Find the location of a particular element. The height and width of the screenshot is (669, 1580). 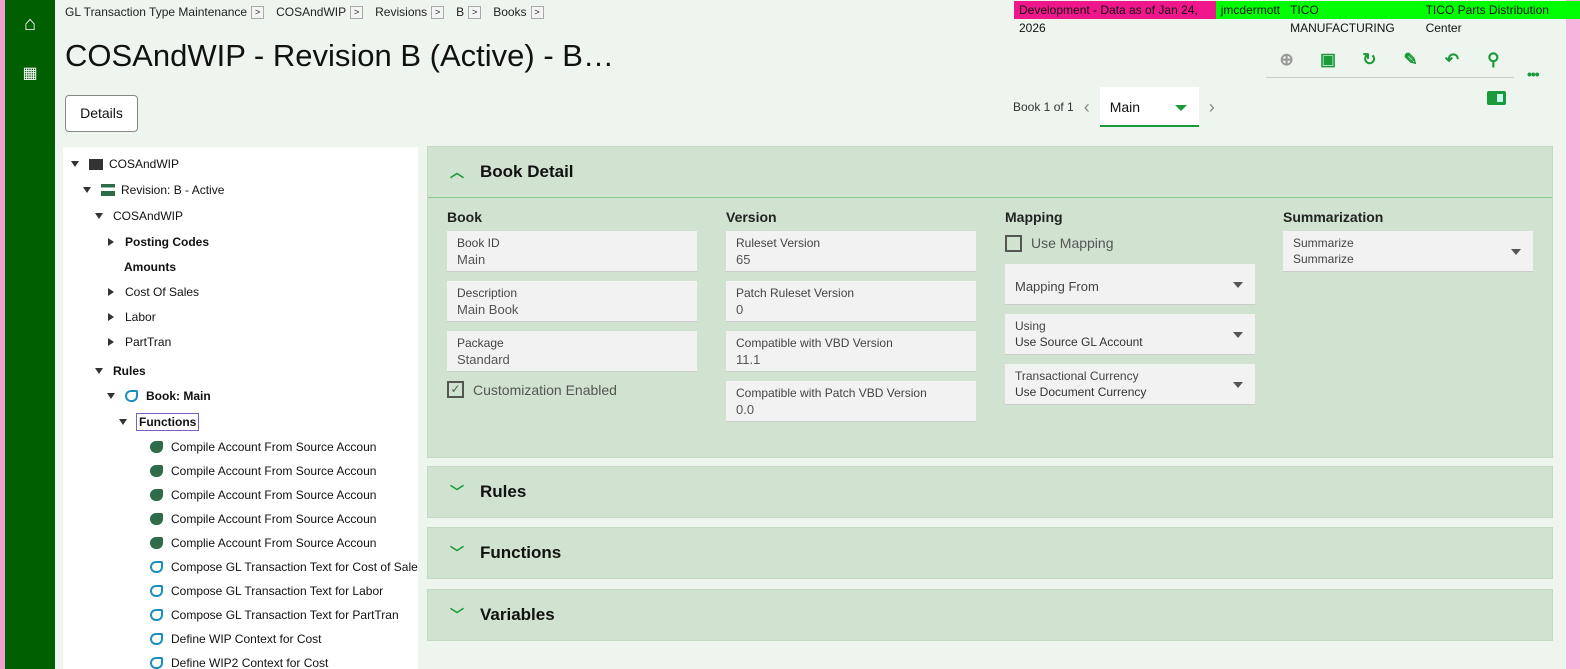

vbd-version-field: Compatible with VBD Version 11.1 is located at coordinates (851, 351).